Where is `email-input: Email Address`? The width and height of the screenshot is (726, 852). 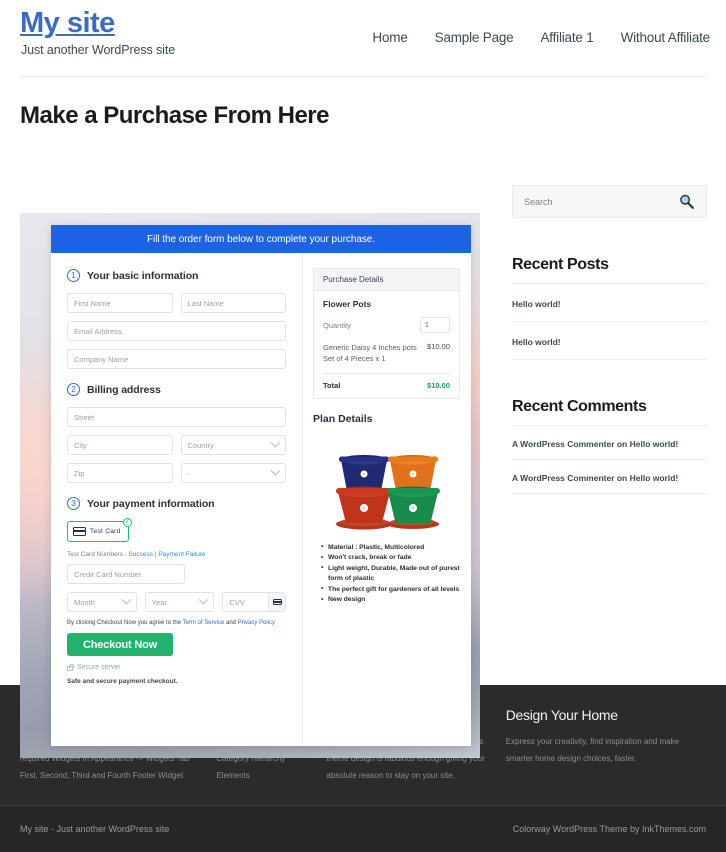 email-input: Email Address is located at coordinates (176, 331).